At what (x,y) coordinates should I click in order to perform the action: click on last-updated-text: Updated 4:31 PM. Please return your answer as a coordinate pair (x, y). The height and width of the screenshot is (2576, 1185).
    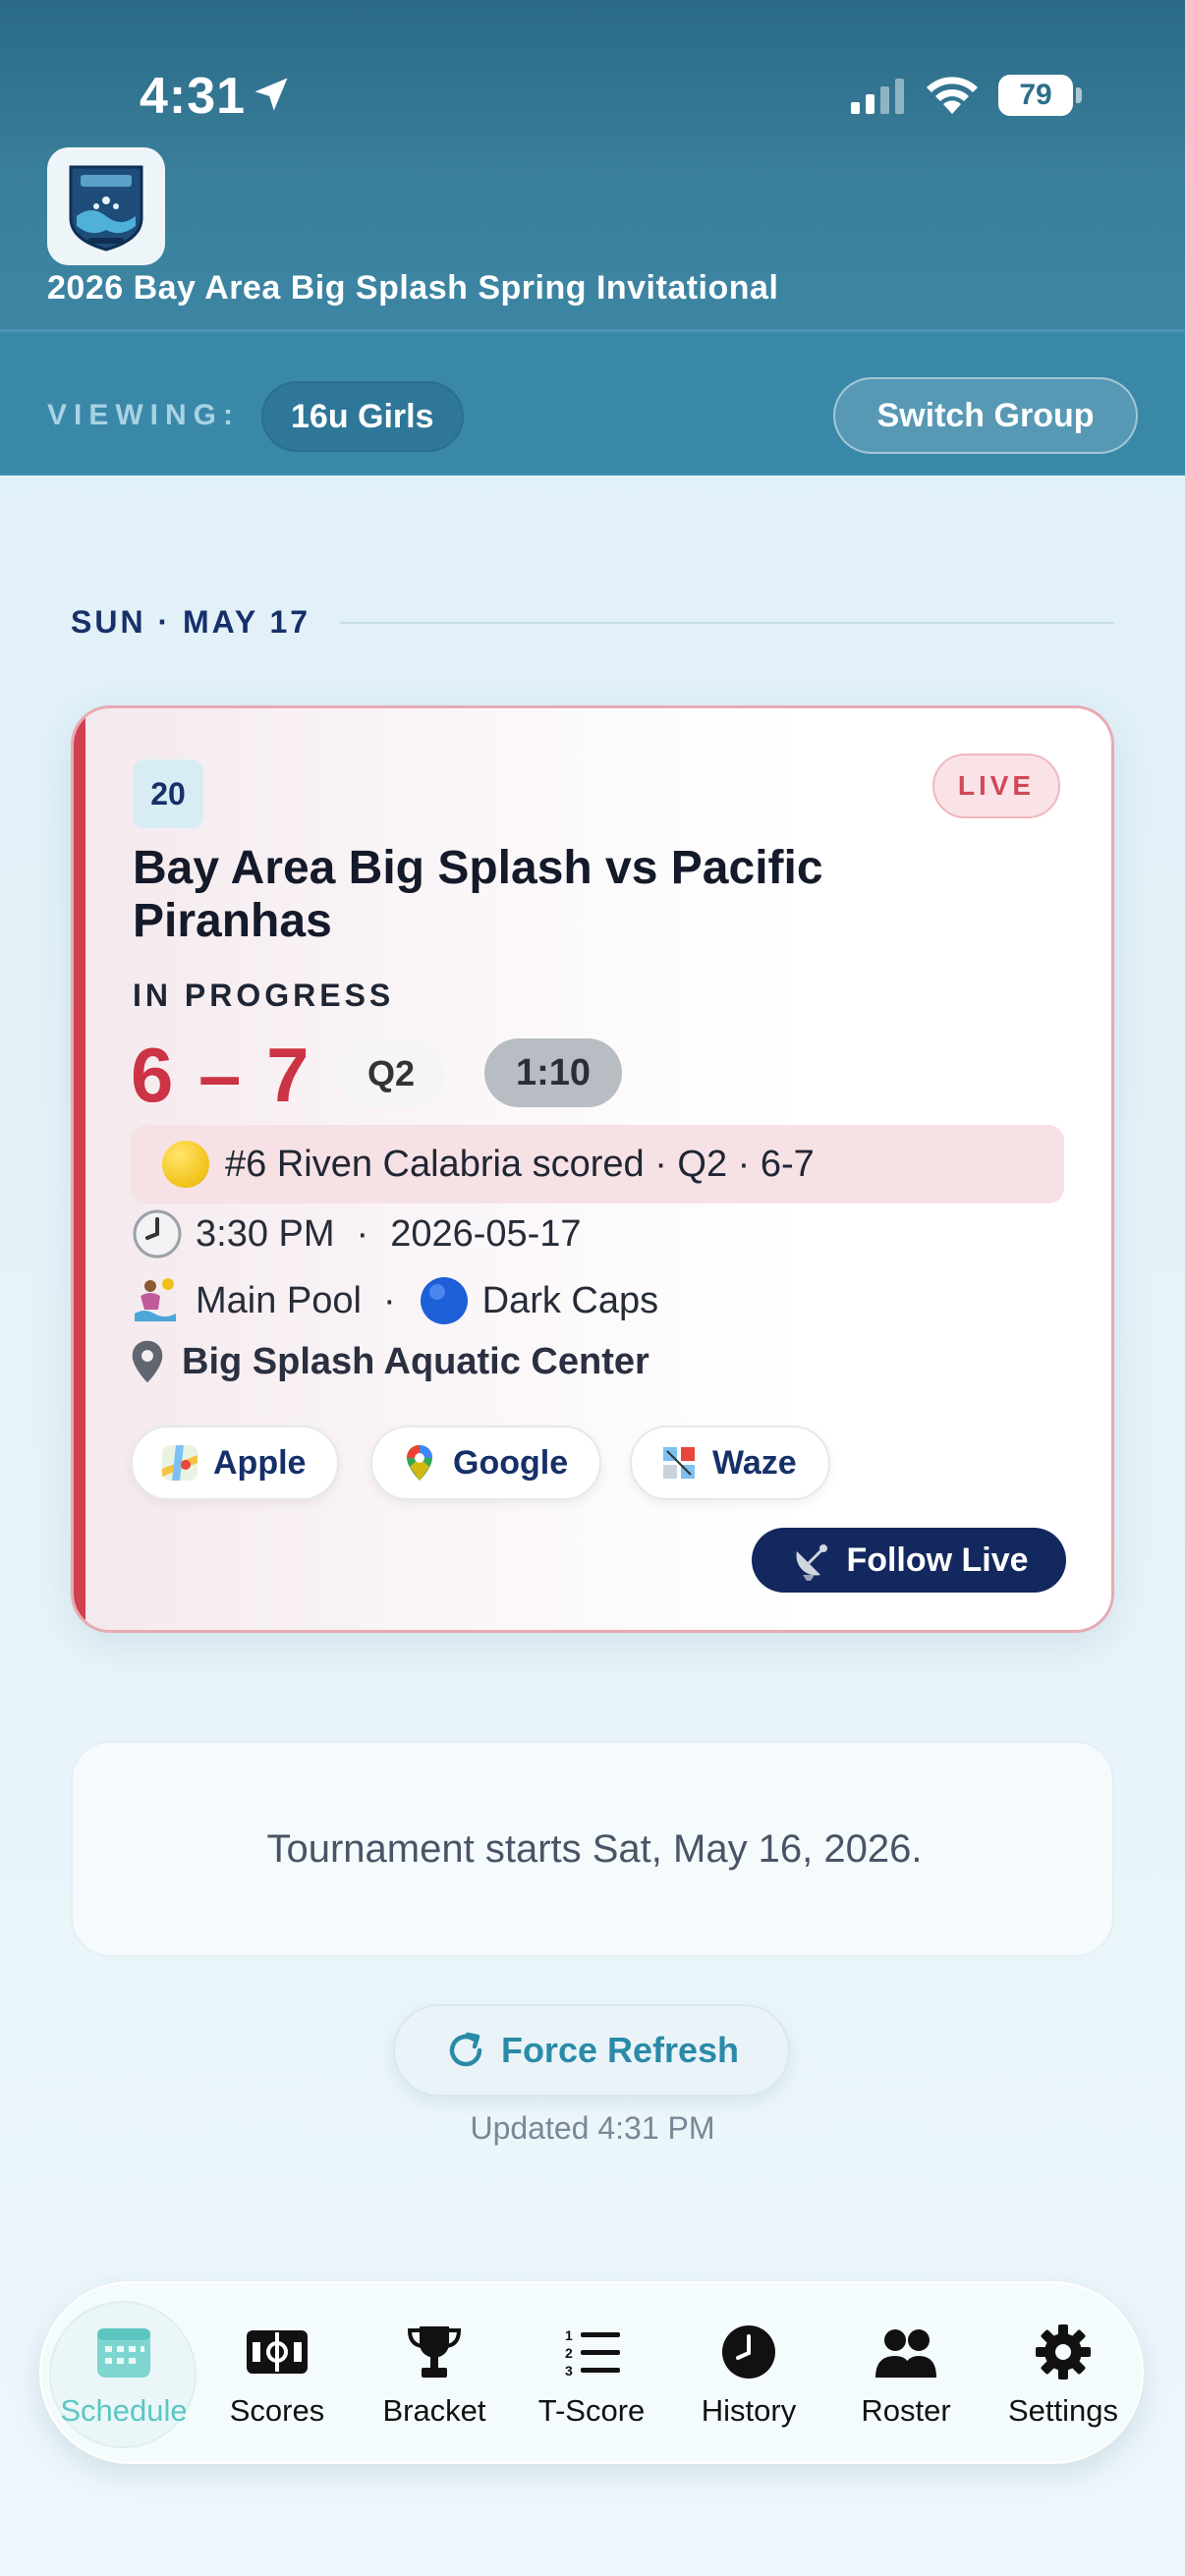
    Looking at the image, I should click on (592, 2128).